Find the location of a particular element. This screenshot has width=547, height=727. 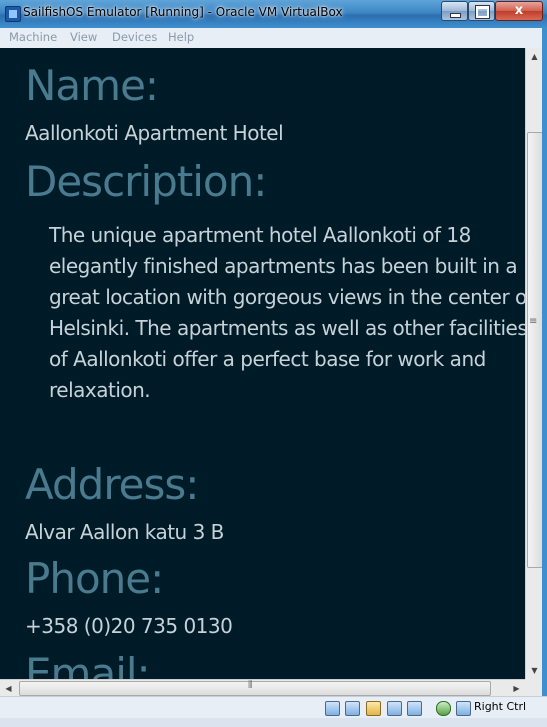

scroll-down-arrow-icon: ▼ is located at coordinates (534, 670).